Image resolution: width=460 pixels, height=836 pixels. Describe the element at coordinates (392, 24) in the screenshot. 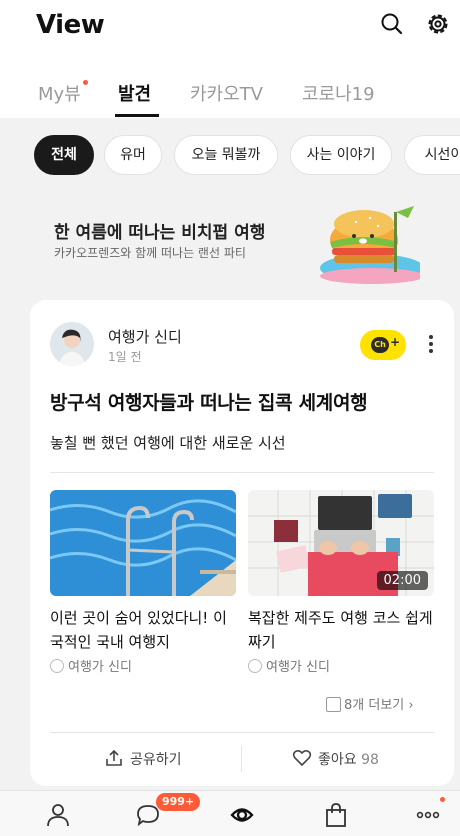

I see `search-icon` at that location.